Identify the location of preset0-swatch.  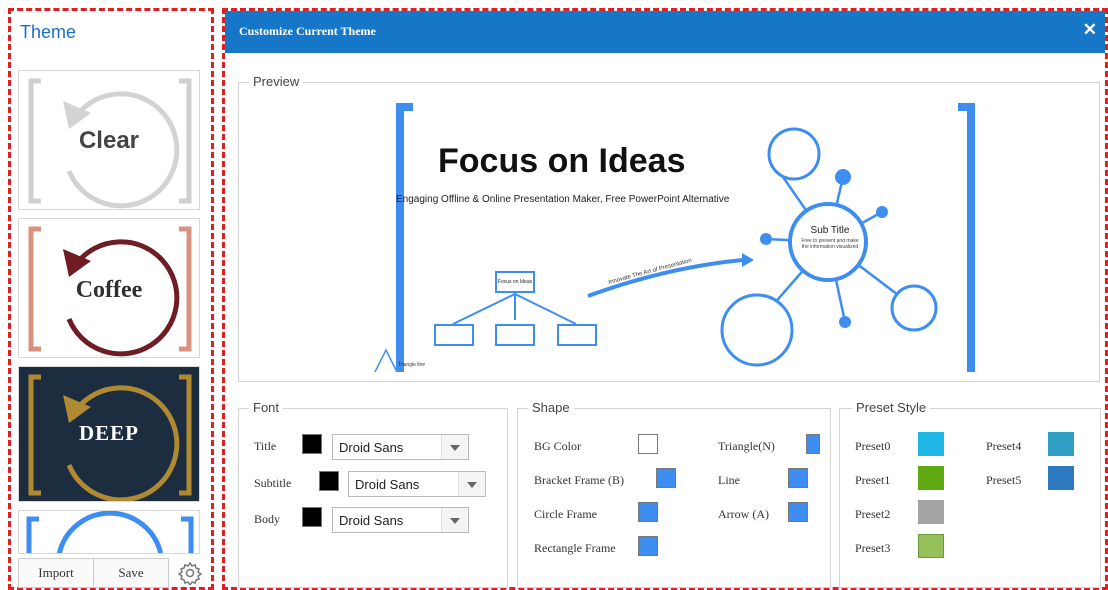
(931, 444).